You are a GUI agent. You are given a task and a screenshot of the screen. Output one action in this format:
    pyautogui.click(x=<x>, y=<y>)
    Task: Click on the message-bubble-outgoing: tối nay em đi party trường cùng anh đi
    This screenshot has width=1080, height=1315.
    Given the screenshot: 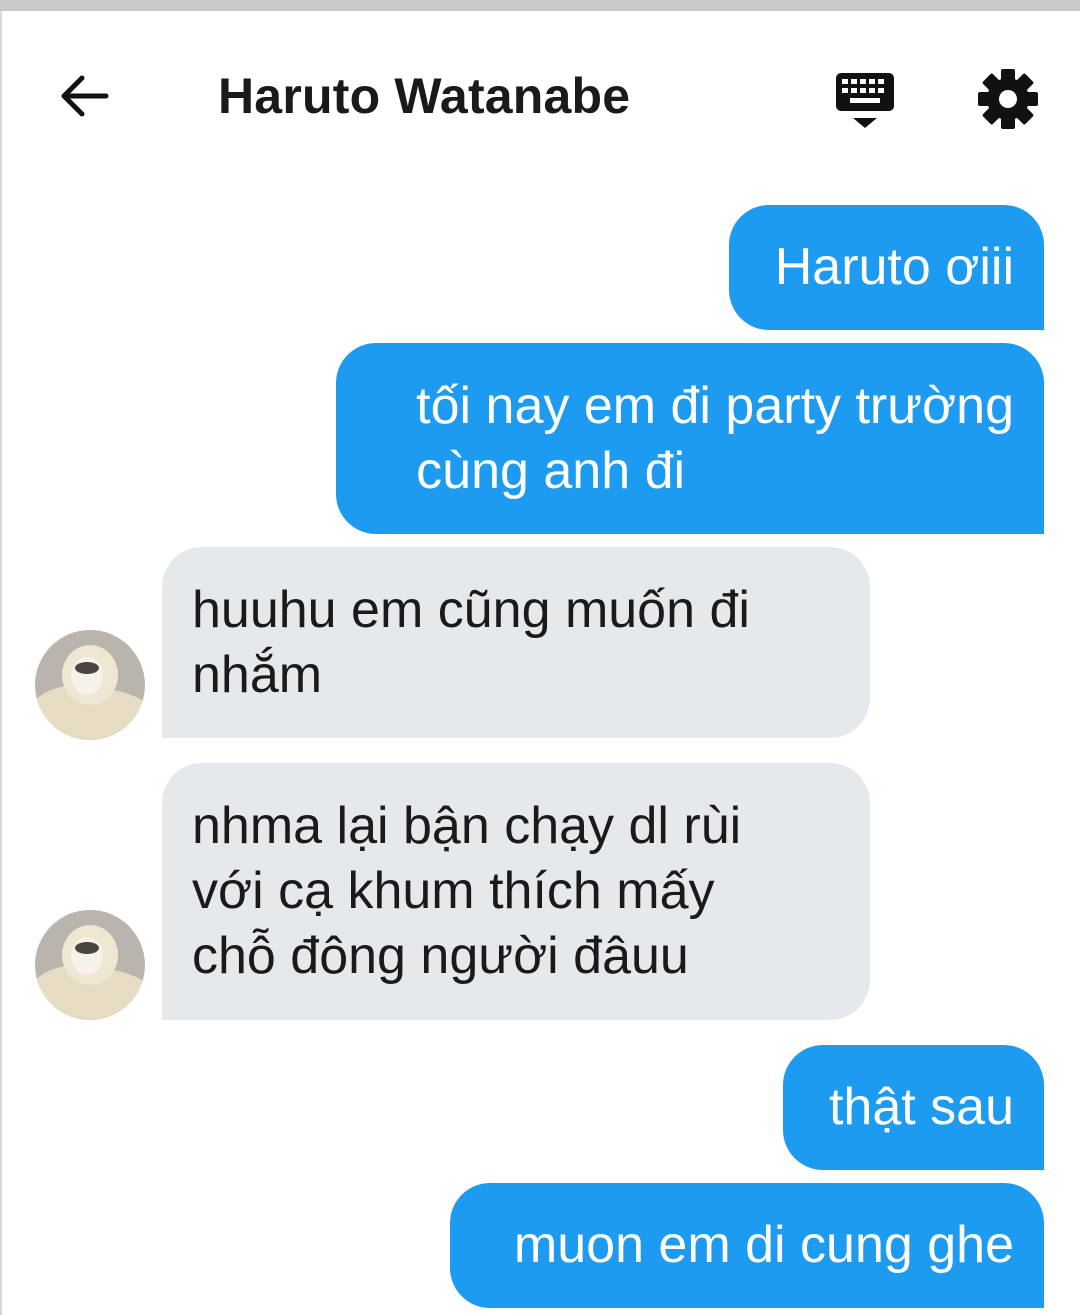 What is the action you would take?
    pyautogui.click(x=690, y=438)
    